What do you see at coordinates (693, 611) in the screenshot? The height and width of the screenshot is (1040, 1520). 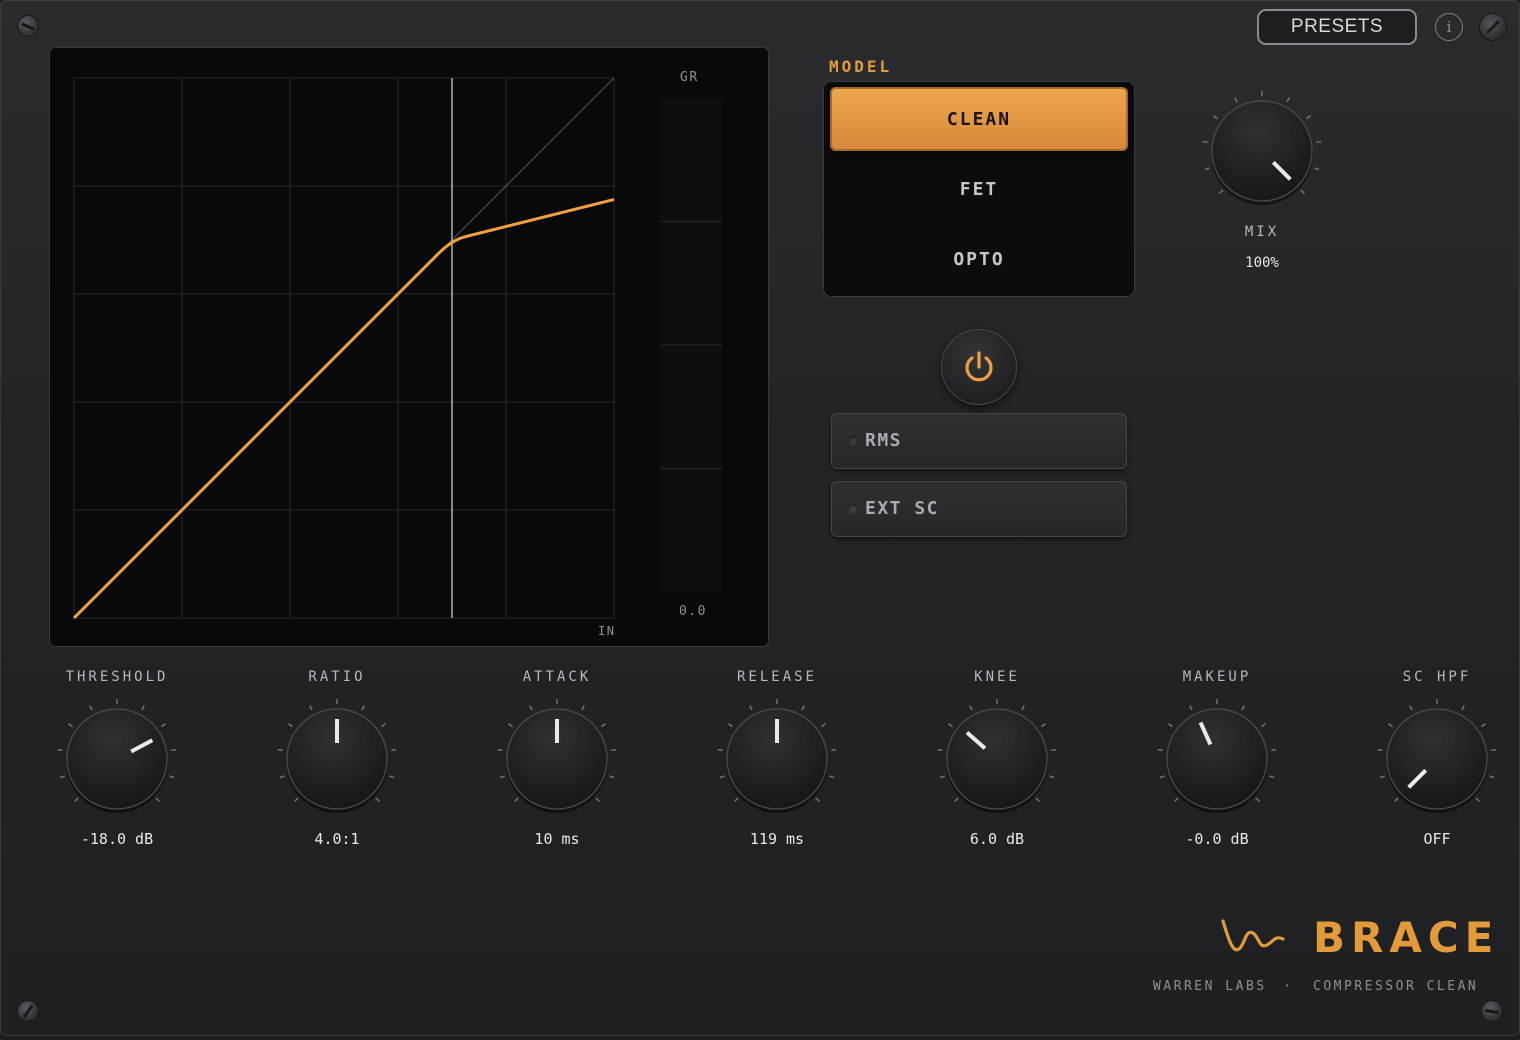 I see `gr-meter-value: 0.0` at bounding box center [693, 611].